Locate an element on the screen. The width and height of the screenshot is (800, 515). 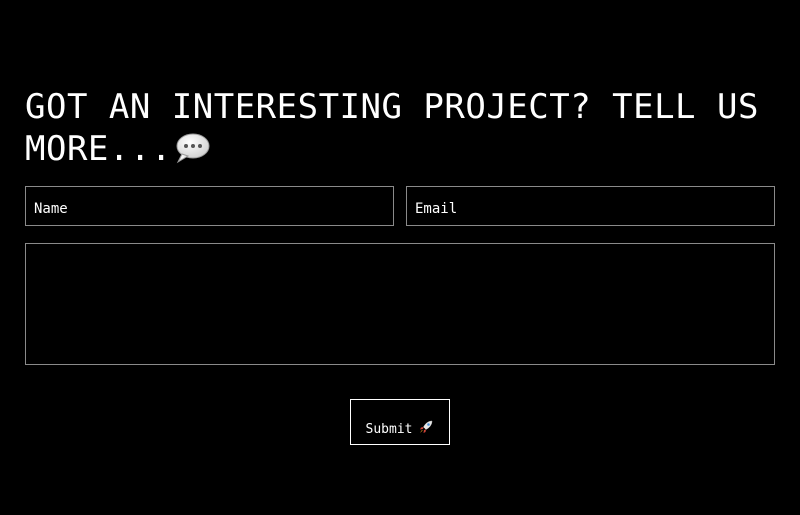
email-field is located at coordinates (590, 206).